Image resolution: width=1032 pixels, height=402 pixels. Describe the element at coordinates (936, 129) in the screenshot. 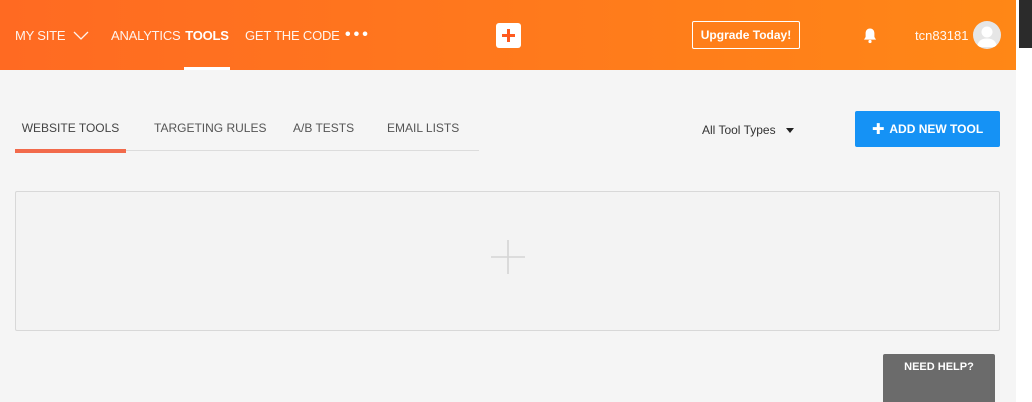

I see `add-new-tool-label: ADD NEW TOOL` at that location.